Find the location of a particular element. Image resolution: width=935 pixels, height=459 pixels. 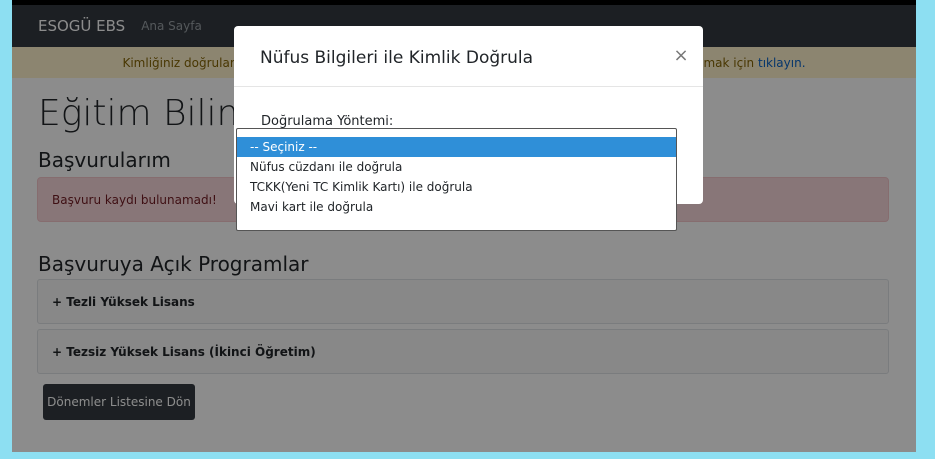

modal-title: Nüfus Bilgileri ile Kimlik Doğrula is located at coordinates (397, 58).